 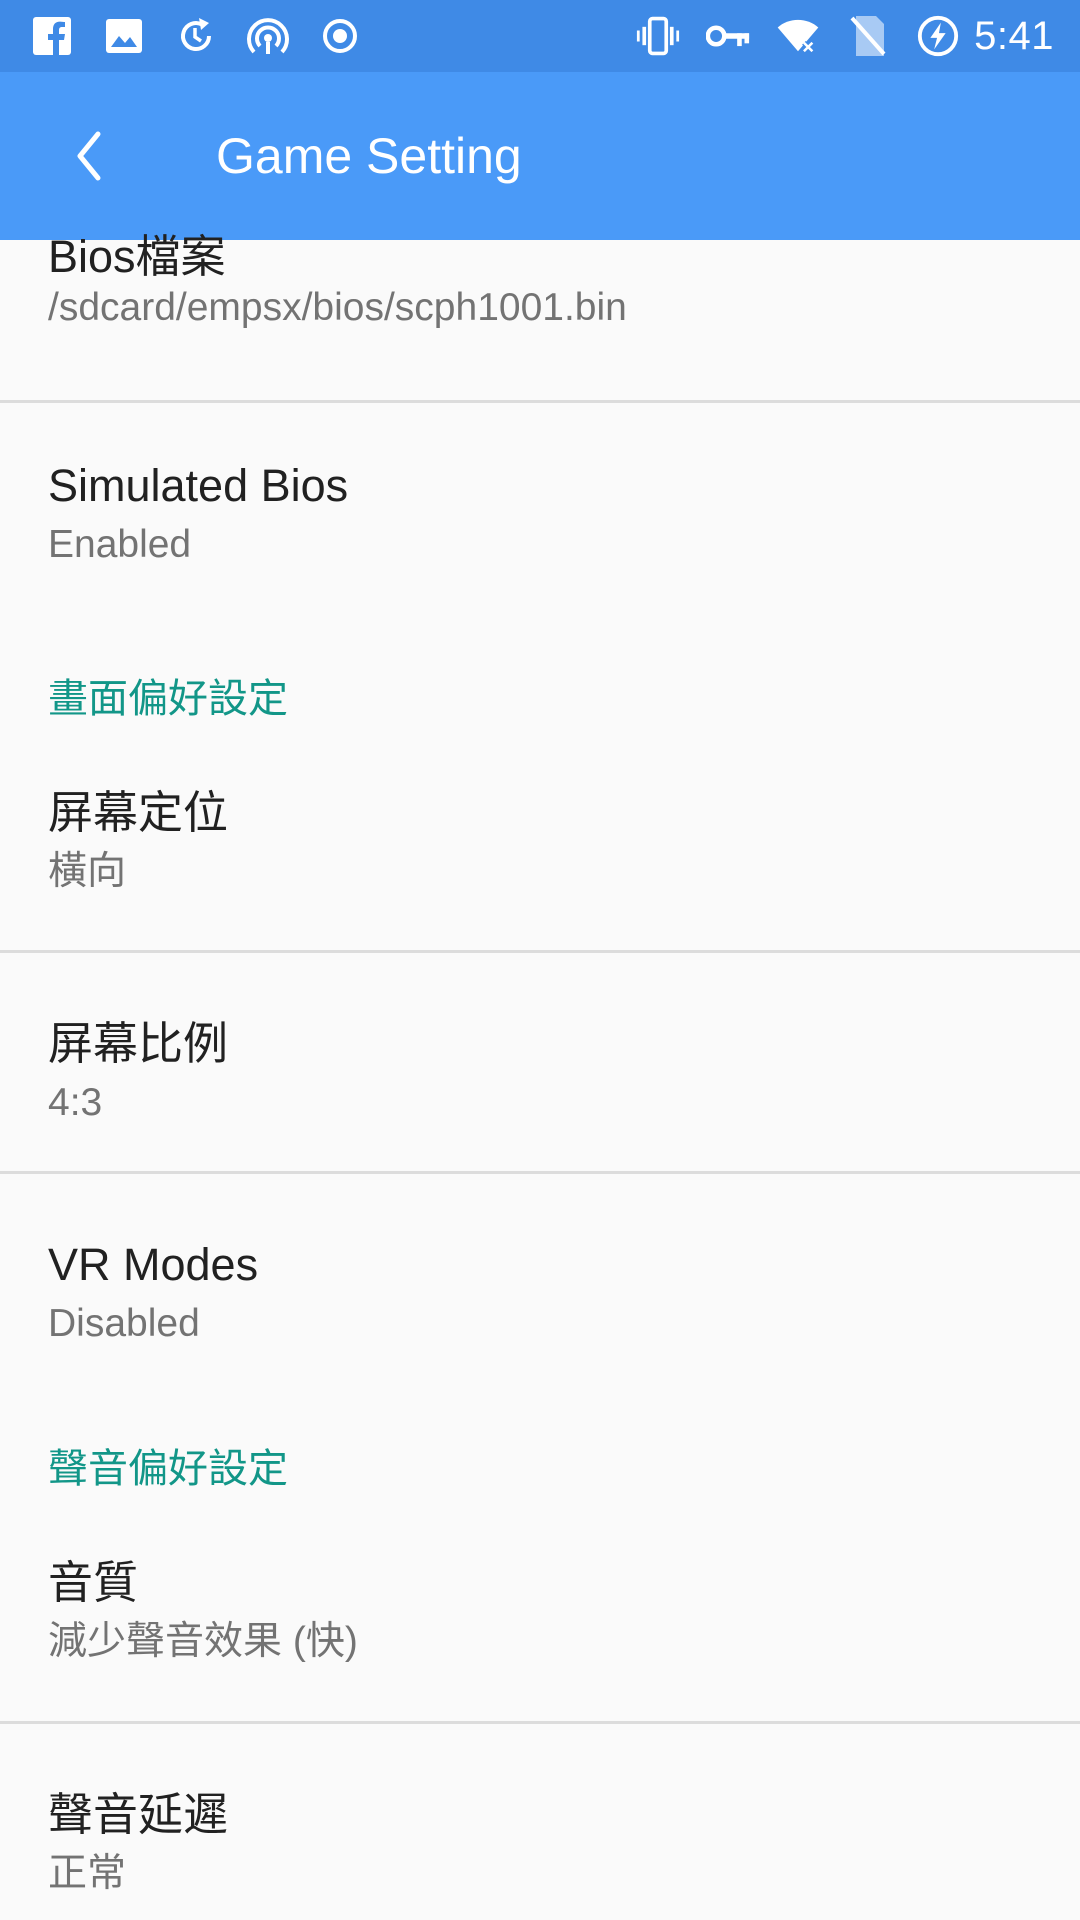 I want to click on pref-summary: Enabled, so click(x=120, y=544).